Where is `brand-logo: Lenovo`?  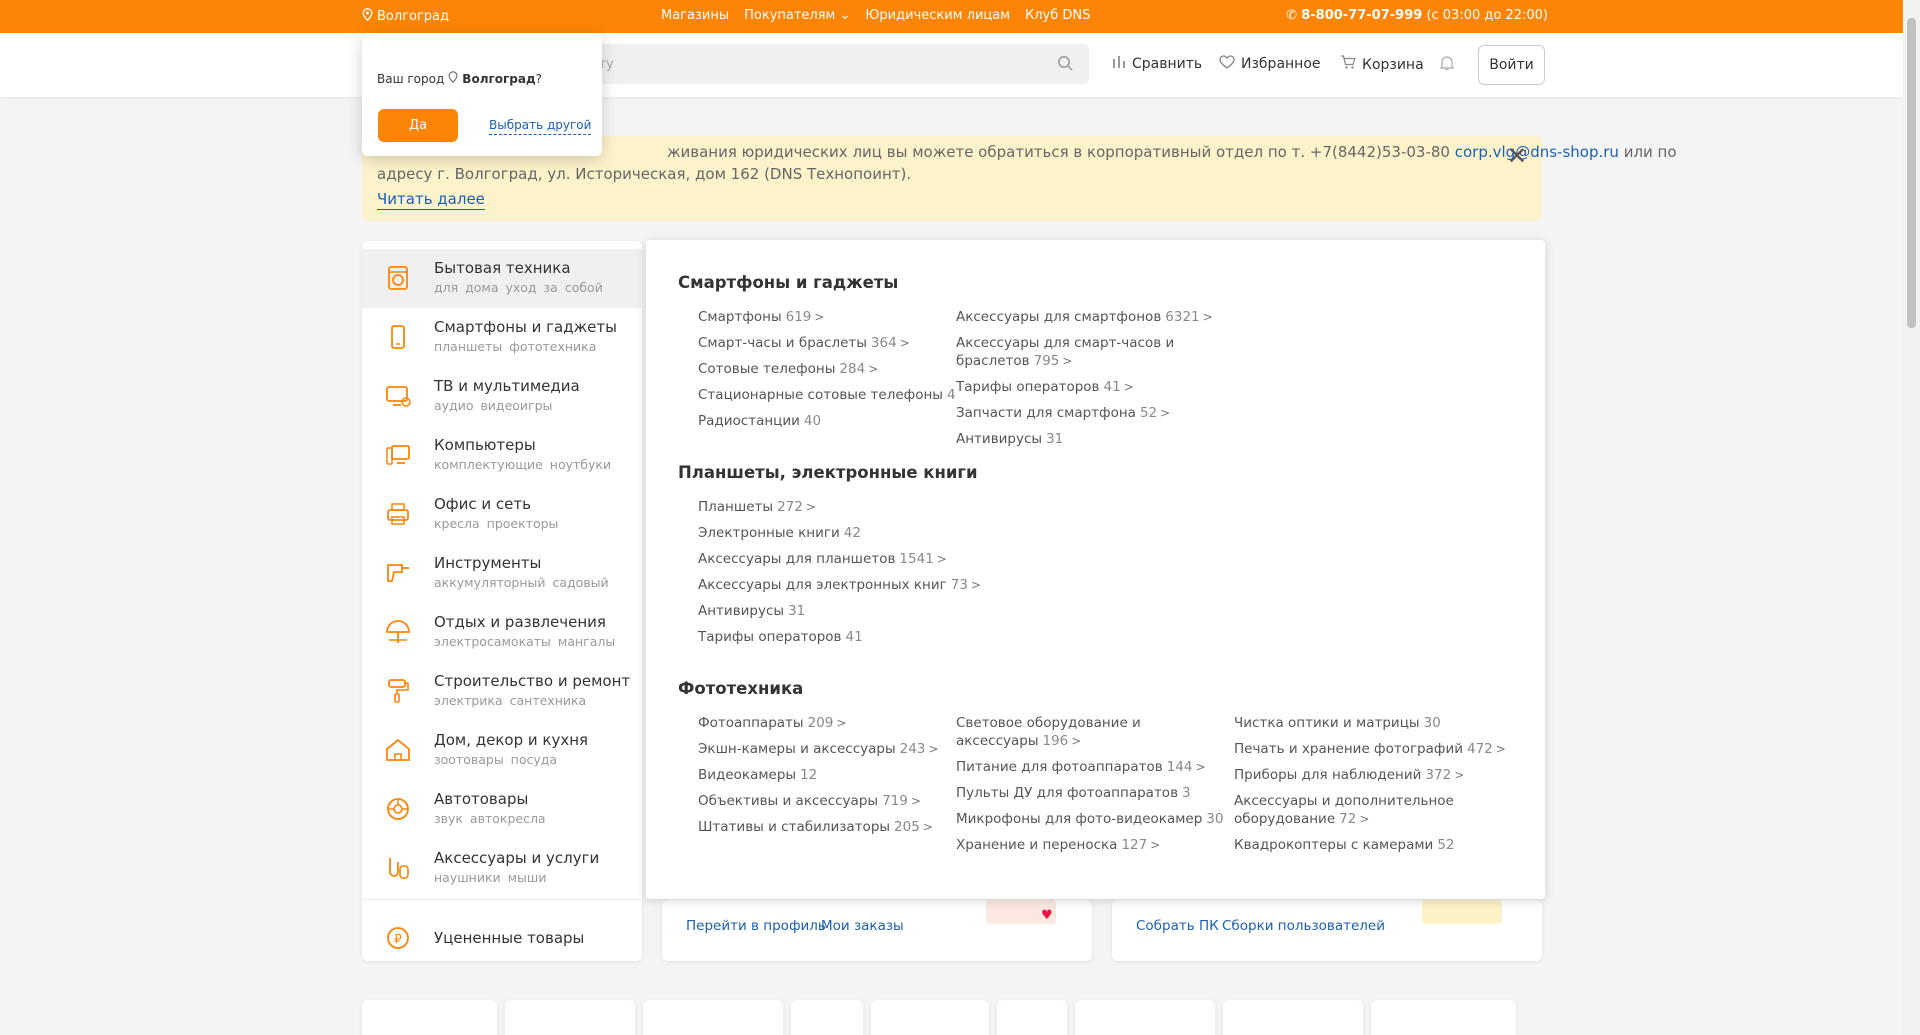
brand-logo: Lenovo is located at coordinates (1293, 1017).